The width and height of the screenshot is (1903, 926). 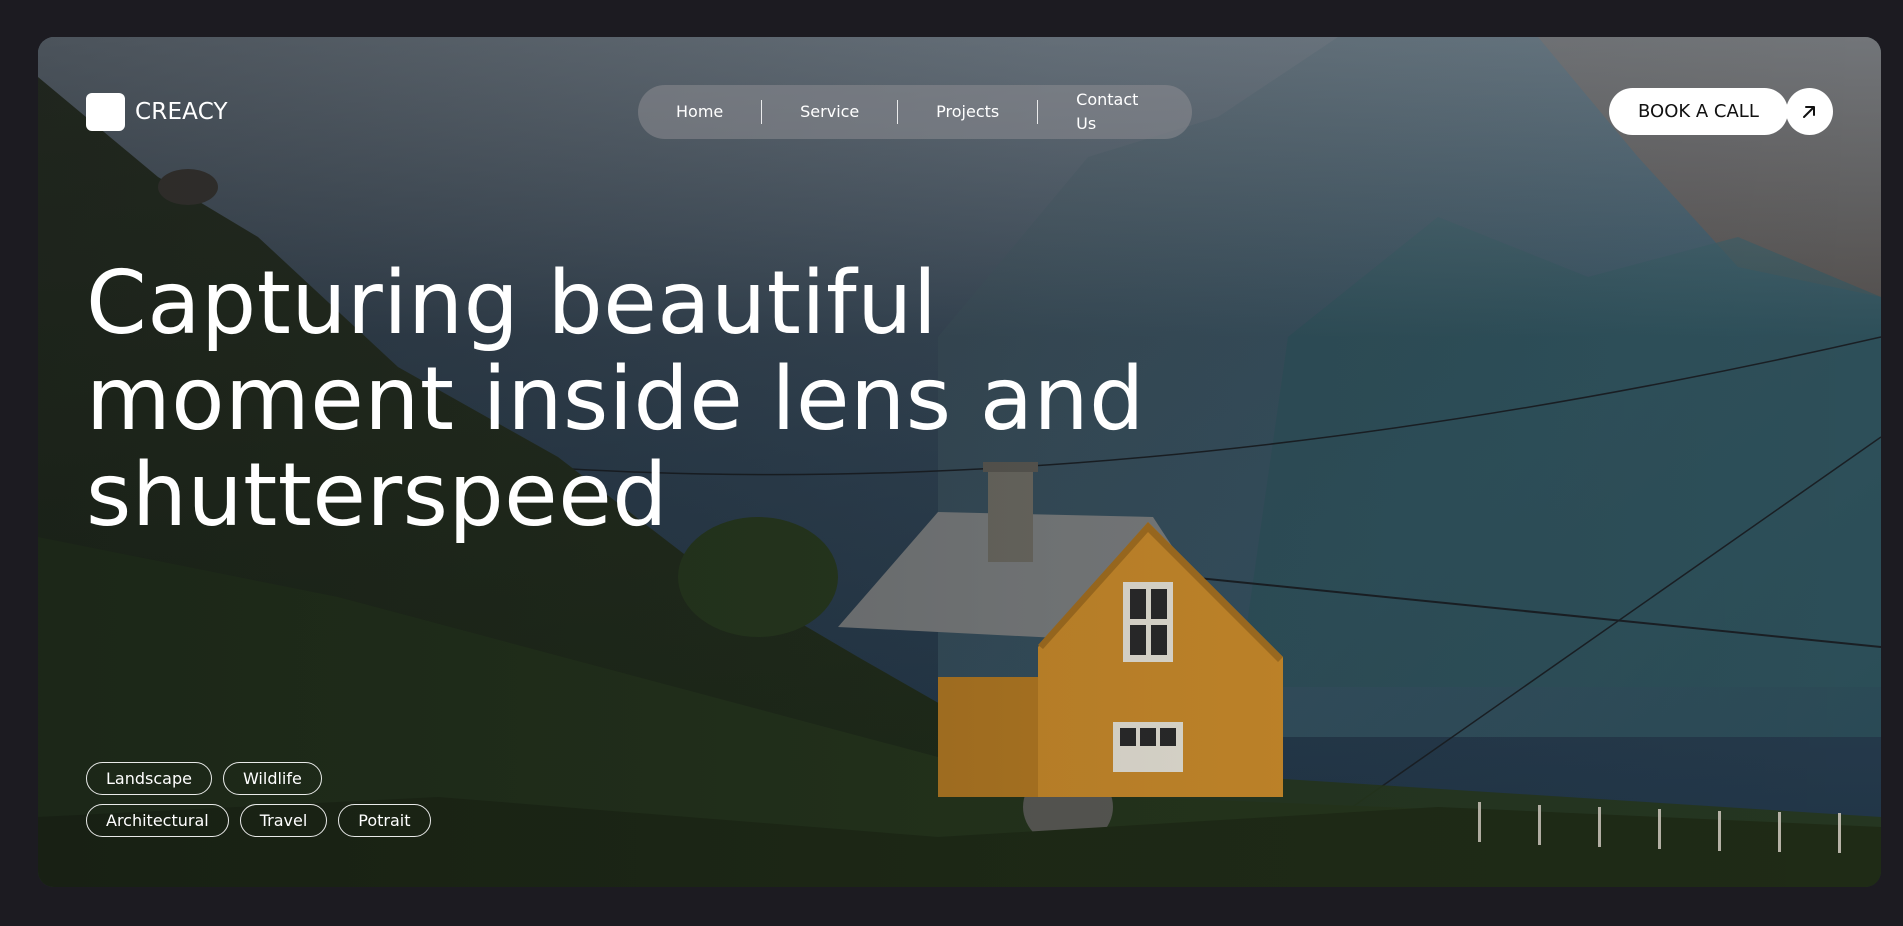 What do you see at coordinates (105, 112) in the screenshot?
I see `logo-mark-icon` at bounding box center [105, 112].